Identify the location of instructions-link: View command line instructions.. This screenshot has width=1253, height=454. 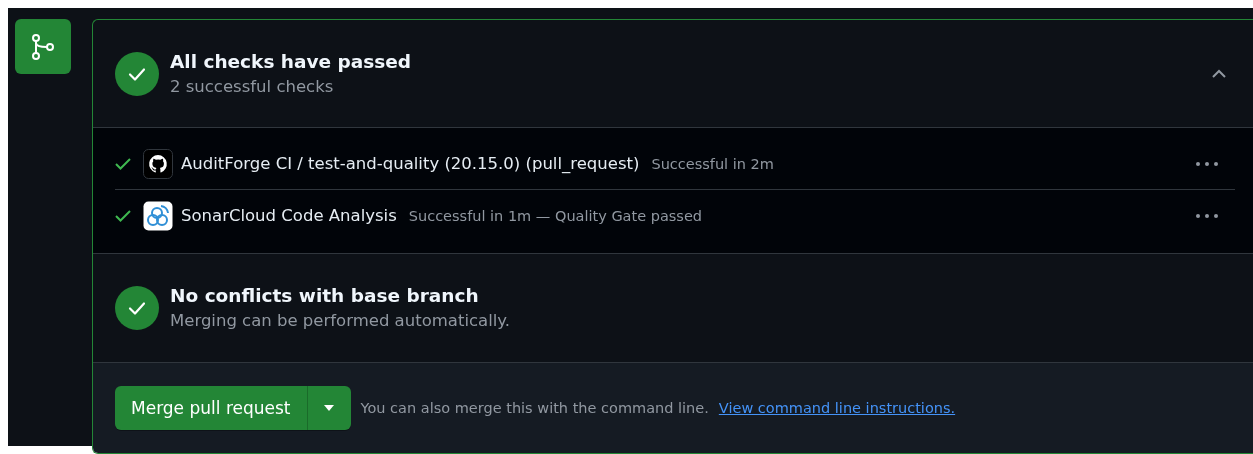
(837, 408).